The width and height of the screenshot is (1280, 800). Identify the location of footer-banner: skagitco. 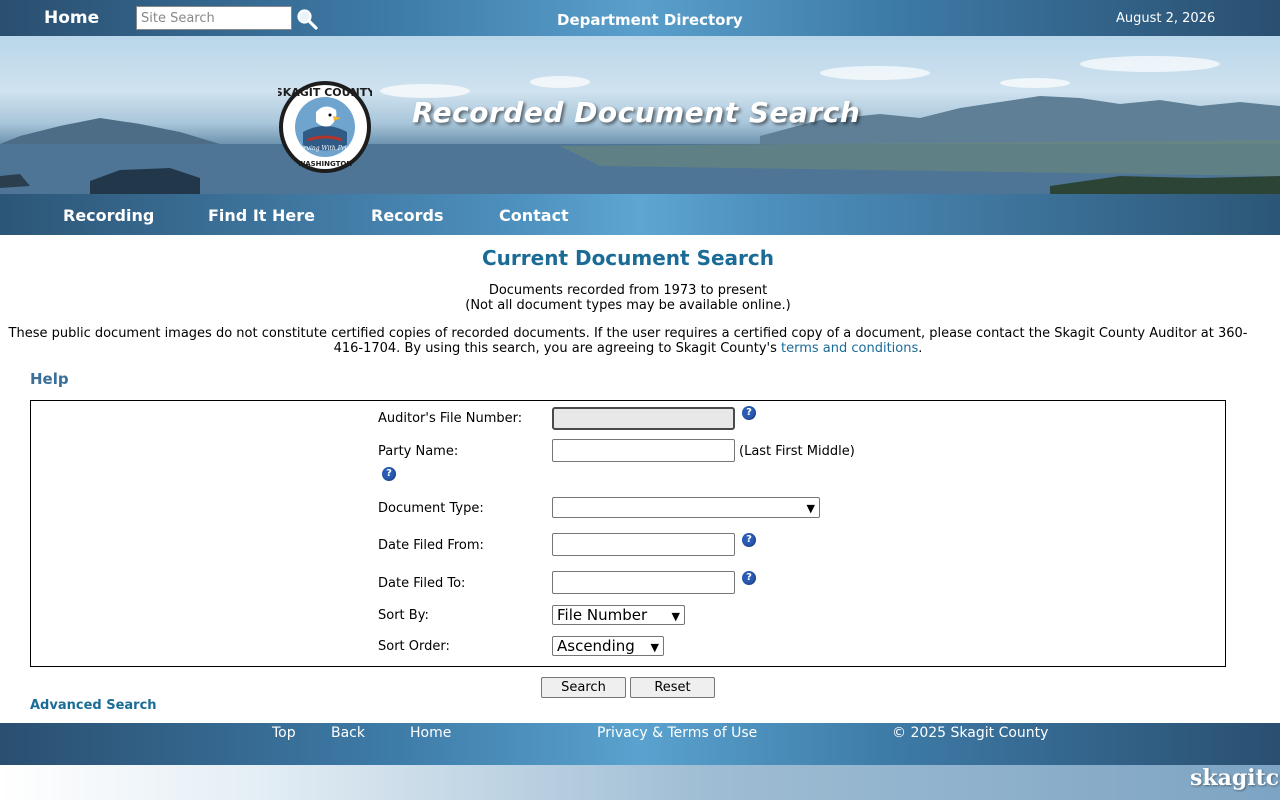
(640, 782).